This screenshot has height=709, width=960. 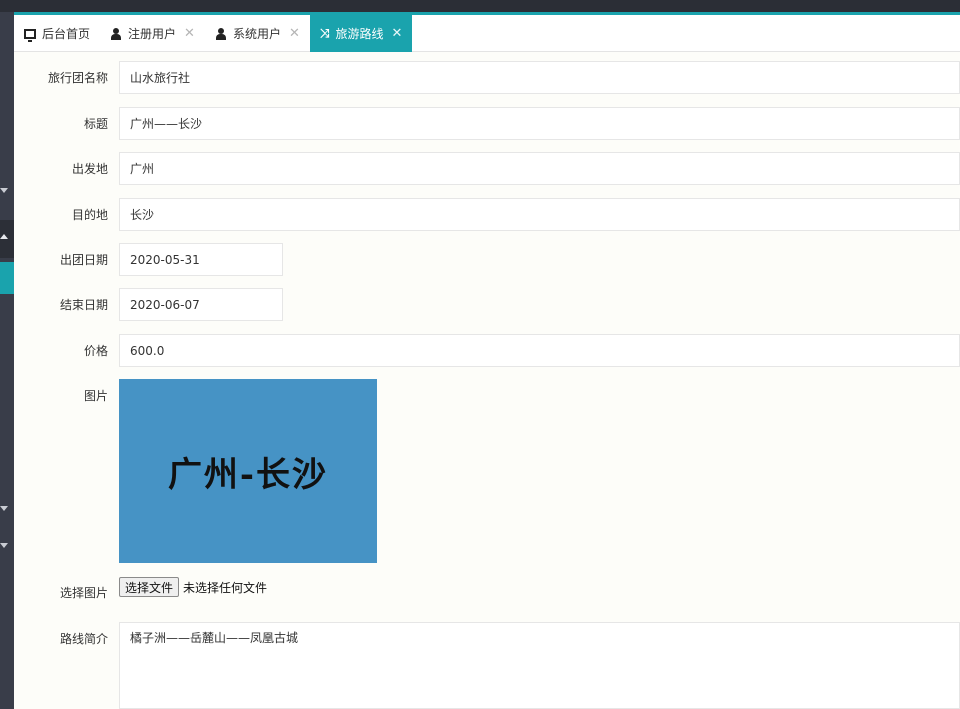 I want to click on destination-input: 长沙, so click(x=539, y=214).